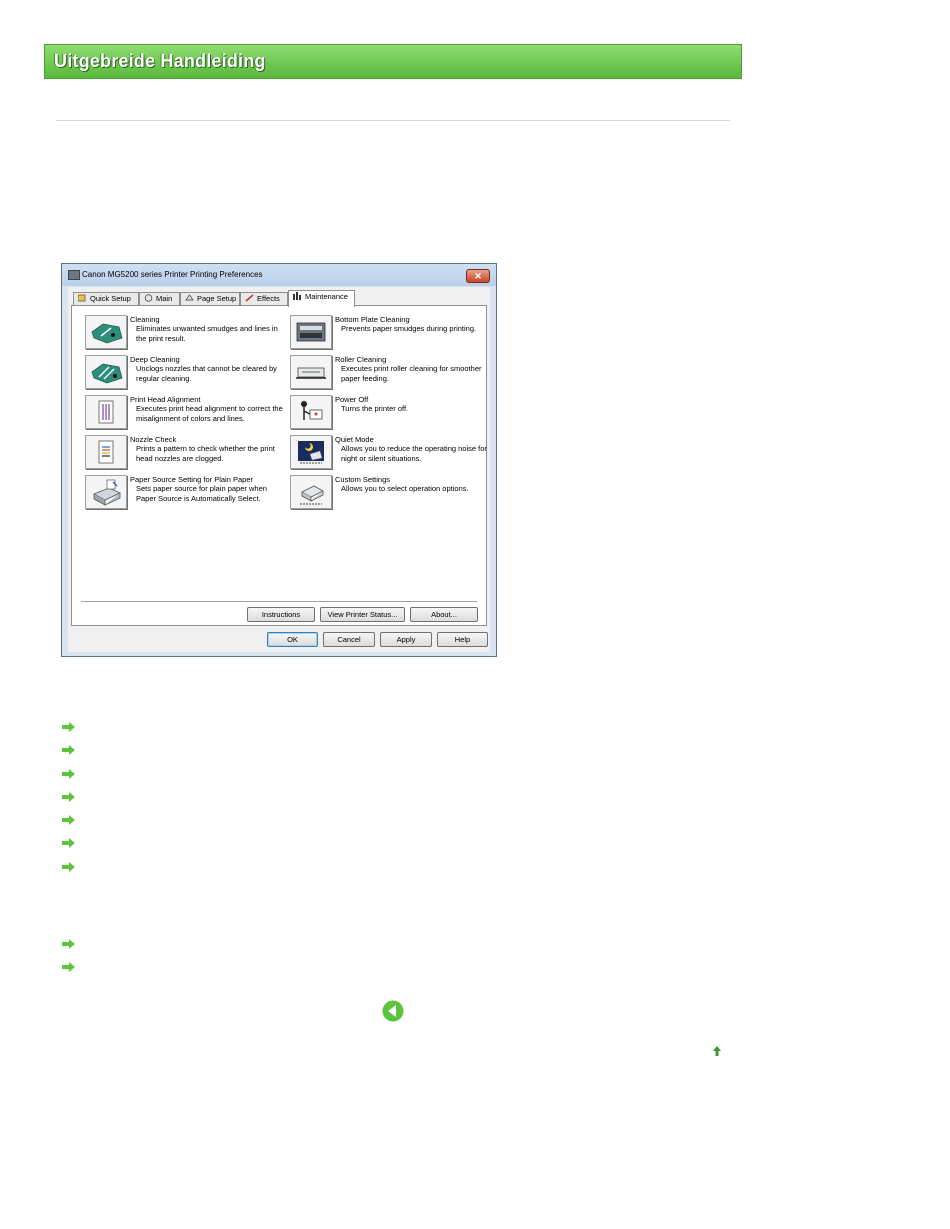 This screenshot has width=950, height=1229. I want to click on manual-header: Uitgebreide Handleiding, so click(393, 61).